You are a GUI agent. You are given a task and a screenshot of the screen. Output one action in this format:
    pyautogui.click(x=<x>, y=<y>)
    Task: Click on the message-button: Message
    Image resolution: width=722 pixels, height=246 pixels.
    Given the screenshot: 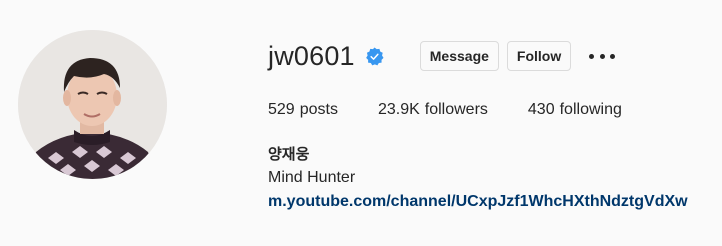 What is the action you would take?
    pyautogui.click(x=459, y=56)
    